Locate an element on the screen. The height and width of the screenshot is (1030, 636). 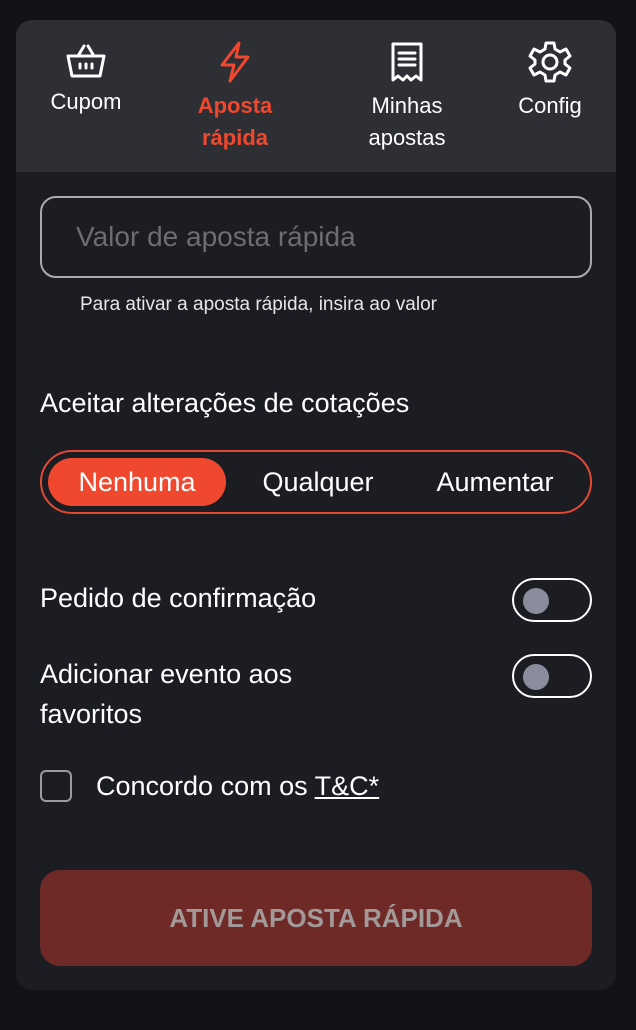
odds-option-nenhuma: Nenhuma is located at coordinates (137, 482).